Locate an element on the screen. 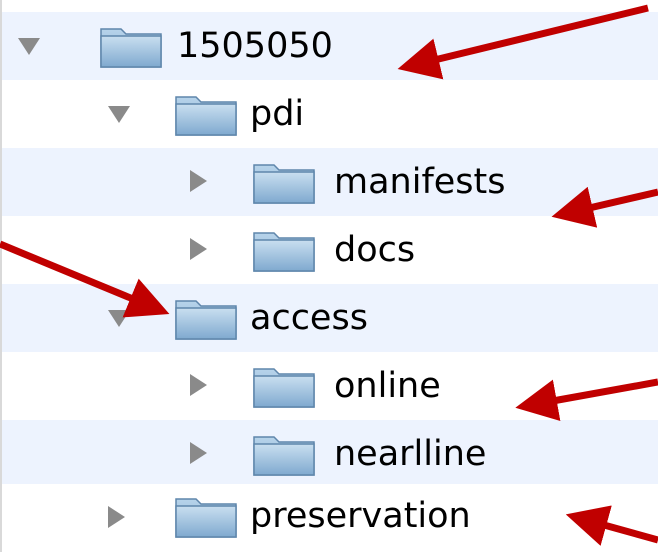 The height and width of the screenshot is (552, 658). tree-item-label: online is located at coordinates (387, 386).